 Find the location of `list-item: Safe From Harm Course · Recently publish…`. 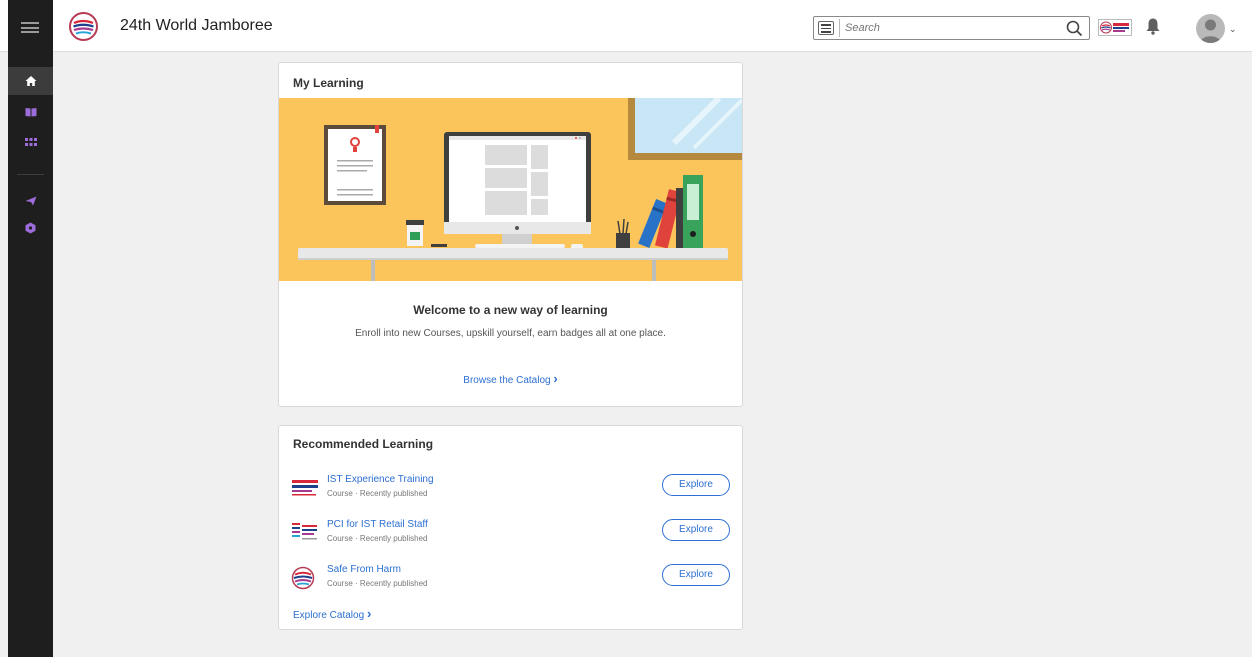

list-item: Safe From Harm Course · Recently publish… is located at coordinates (510, 580).